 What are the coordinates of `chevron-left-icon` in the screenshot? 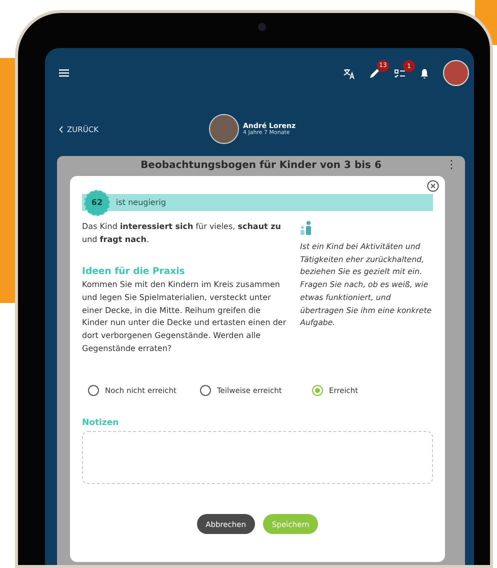 It's located at (61, 129).